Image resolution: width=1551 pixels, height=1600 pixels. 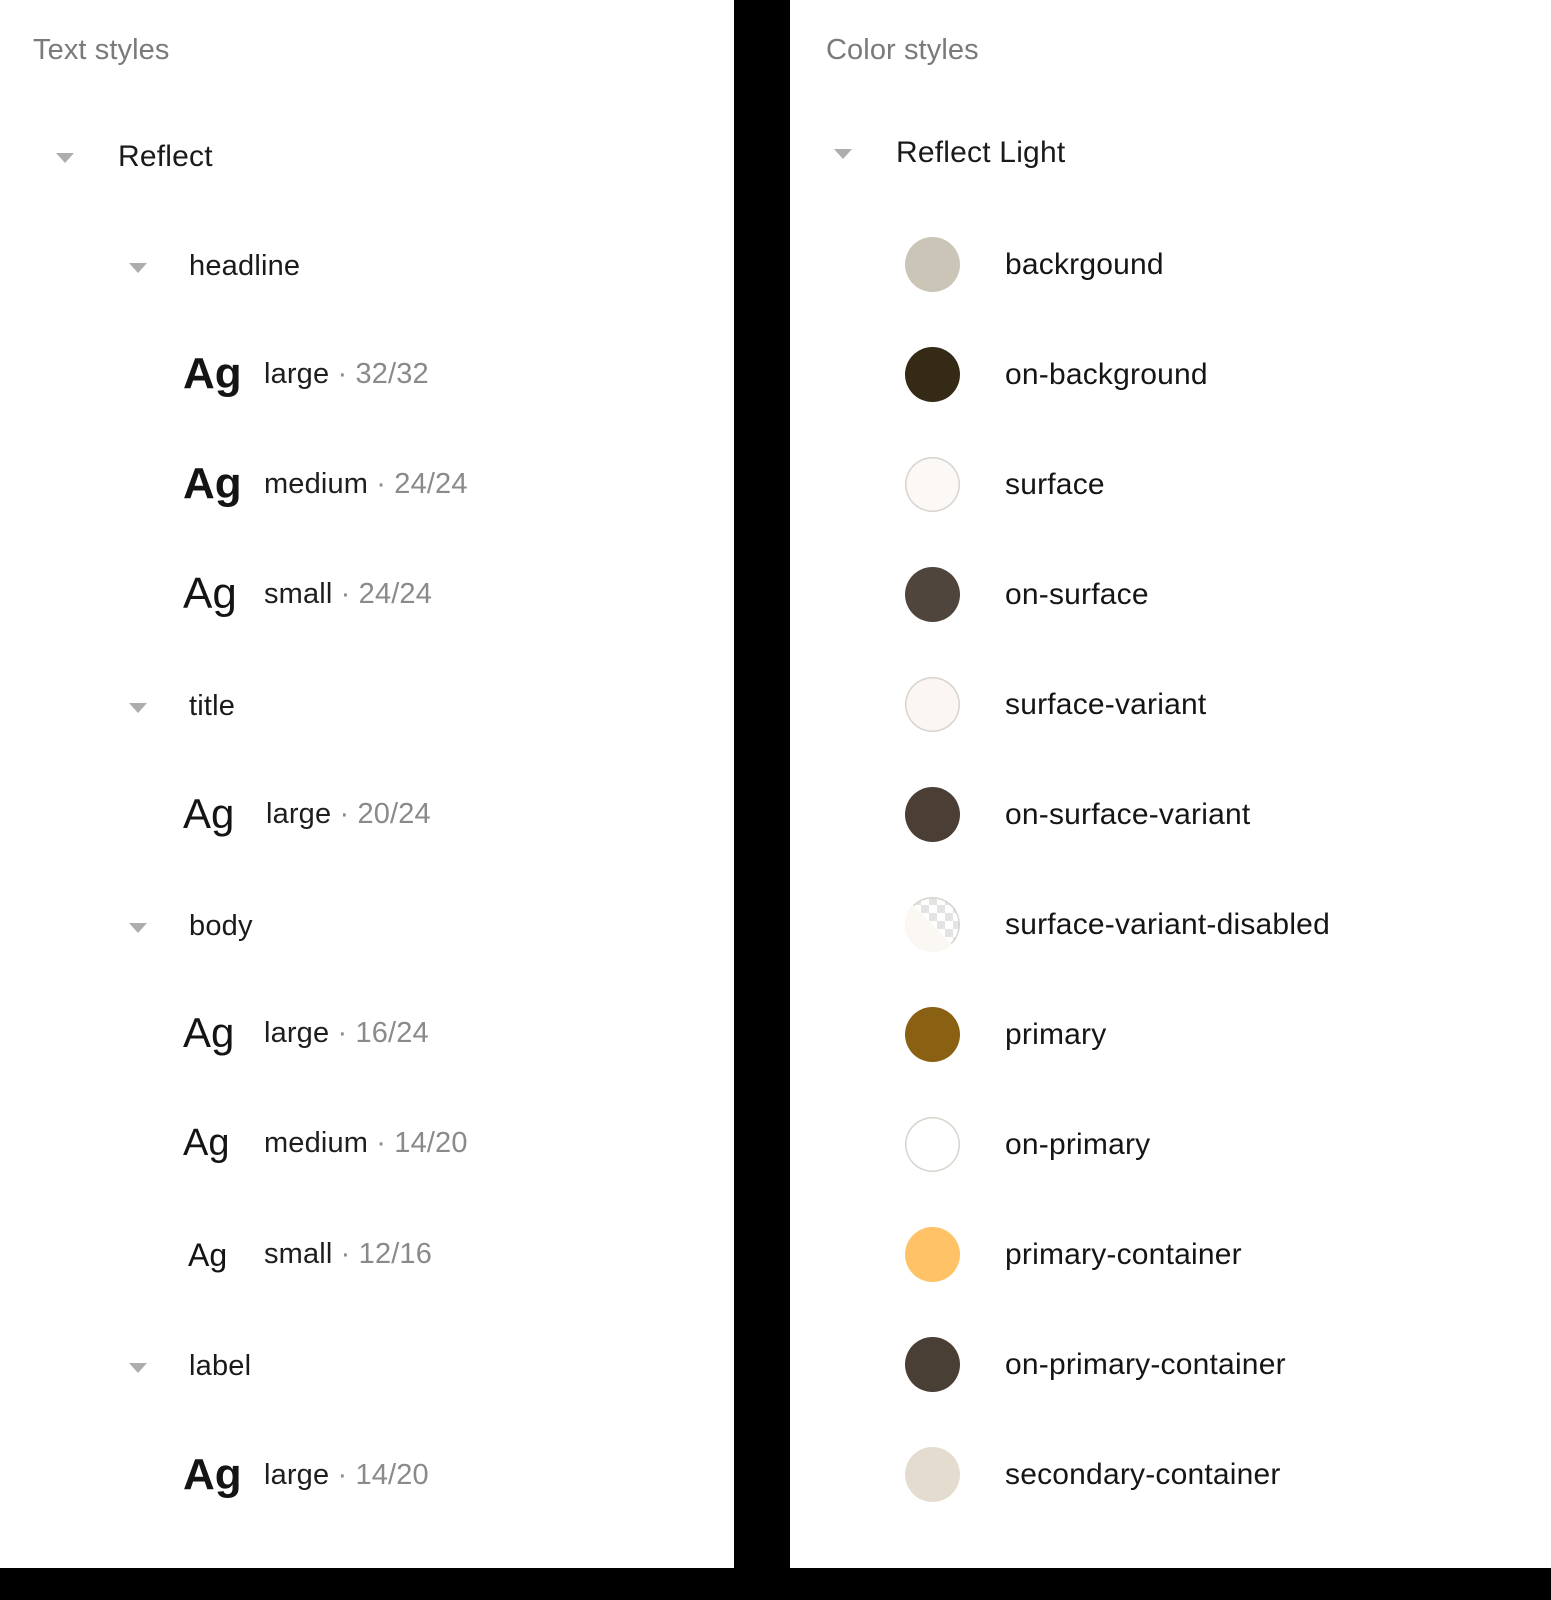 I want to click on text-style-row: Ag large · 32/32, so click(x=306, y=374).